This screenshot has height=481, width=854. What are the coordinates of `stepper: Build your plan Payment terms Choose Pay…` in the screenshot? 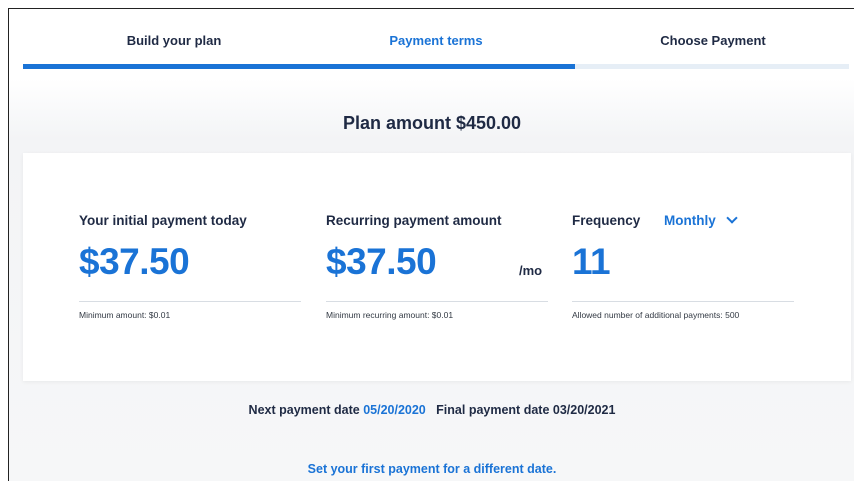 It's located at (436, 40).